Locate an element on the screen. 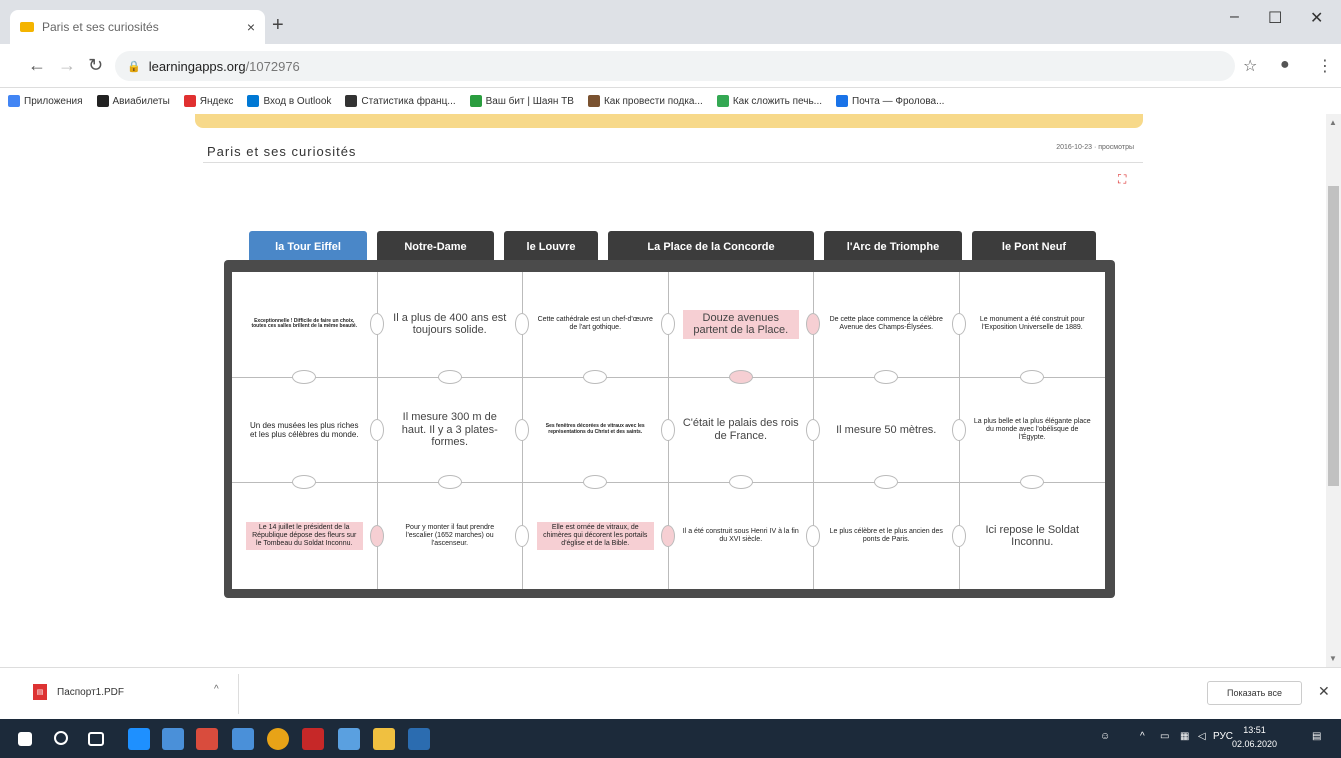 The width and height of the screenshot is (1341, 758). photos-icon is located at coordinates (243, 739).